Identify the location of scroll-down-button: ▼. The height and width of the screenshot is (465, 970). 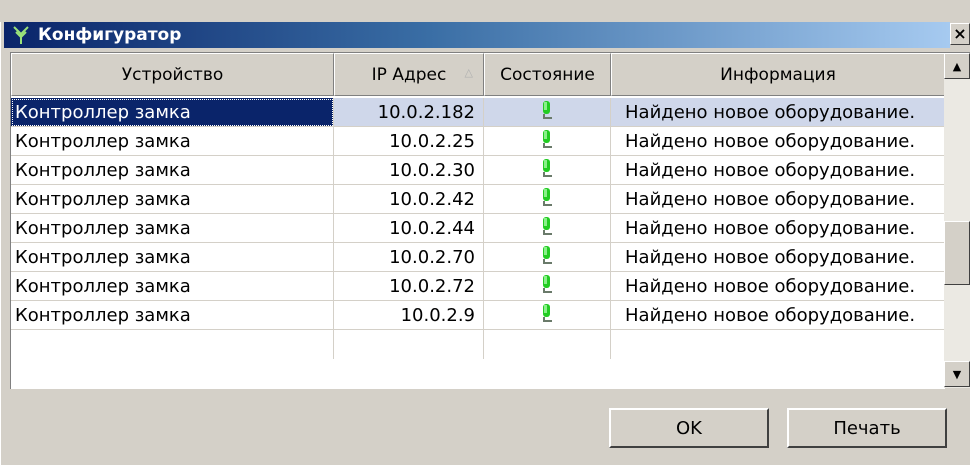
(957, 374).